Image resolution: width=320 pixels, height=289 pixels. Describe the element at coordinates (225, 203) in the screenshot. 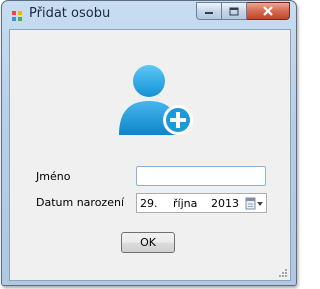

I see `birthdate-year: 2013` at that location.